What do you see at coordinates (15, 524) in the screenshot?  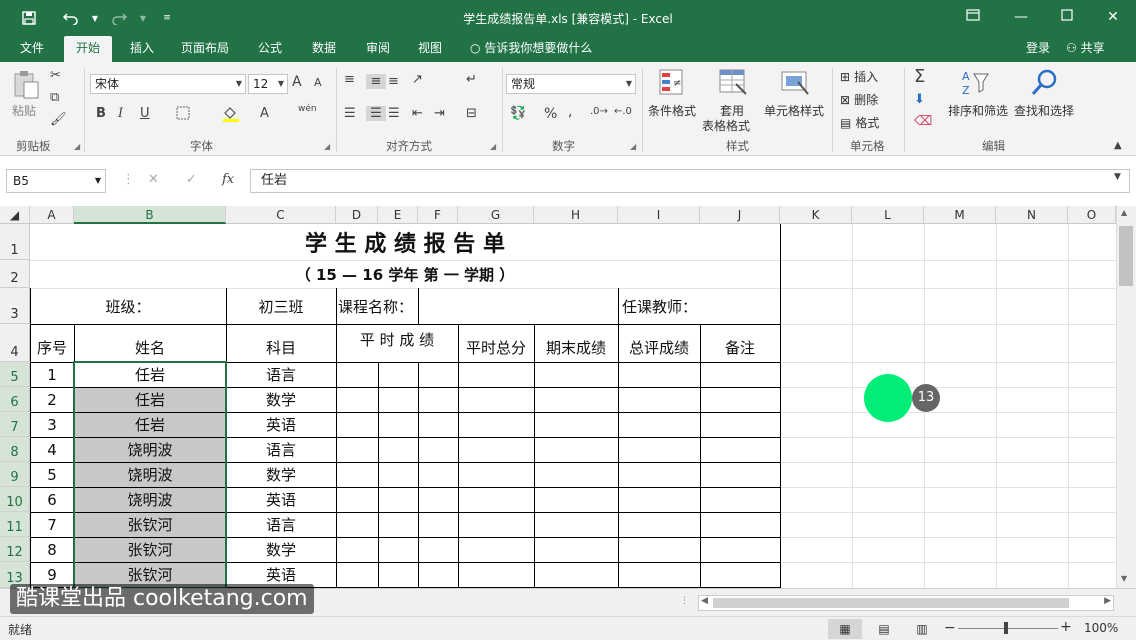 I see `row-header: 11` at bounding box center [15, 524].